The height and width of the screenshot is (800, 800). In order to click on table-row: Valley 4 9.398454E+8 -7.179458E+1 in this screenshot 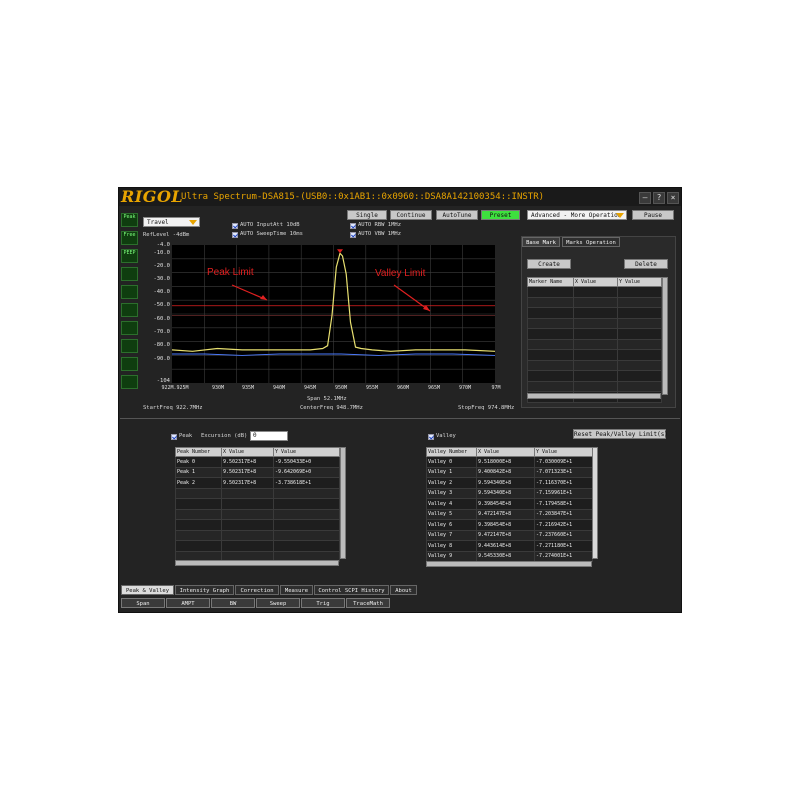, I will do `click(509, 504)`.